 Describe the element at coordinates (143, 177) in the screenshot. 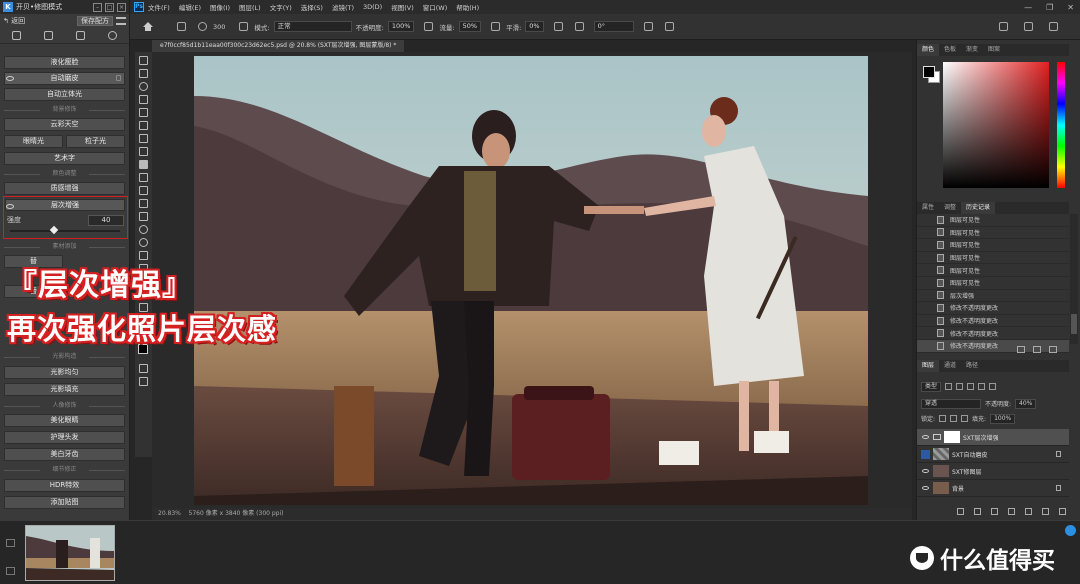

I see `stamp-tool-icon` at that location.